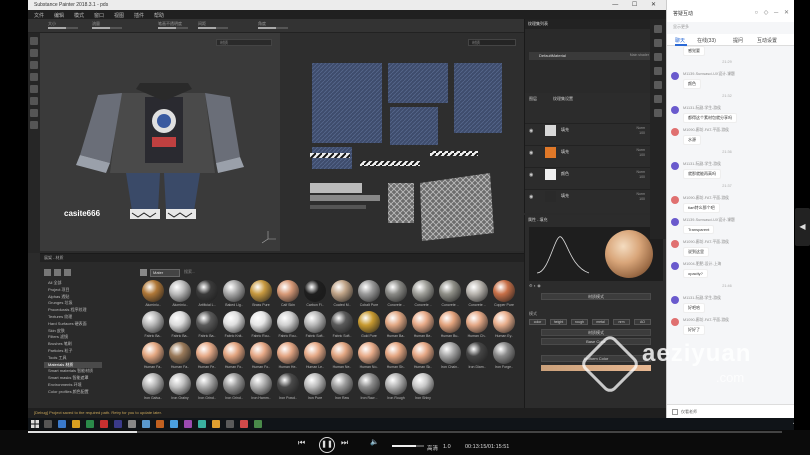 This screenshot has height=455, width=810. What do you see at coordinates (450, 358) in the screenshot?
I see `material-thumbnail: Iron Chain..` at bounding box center [450, 358].